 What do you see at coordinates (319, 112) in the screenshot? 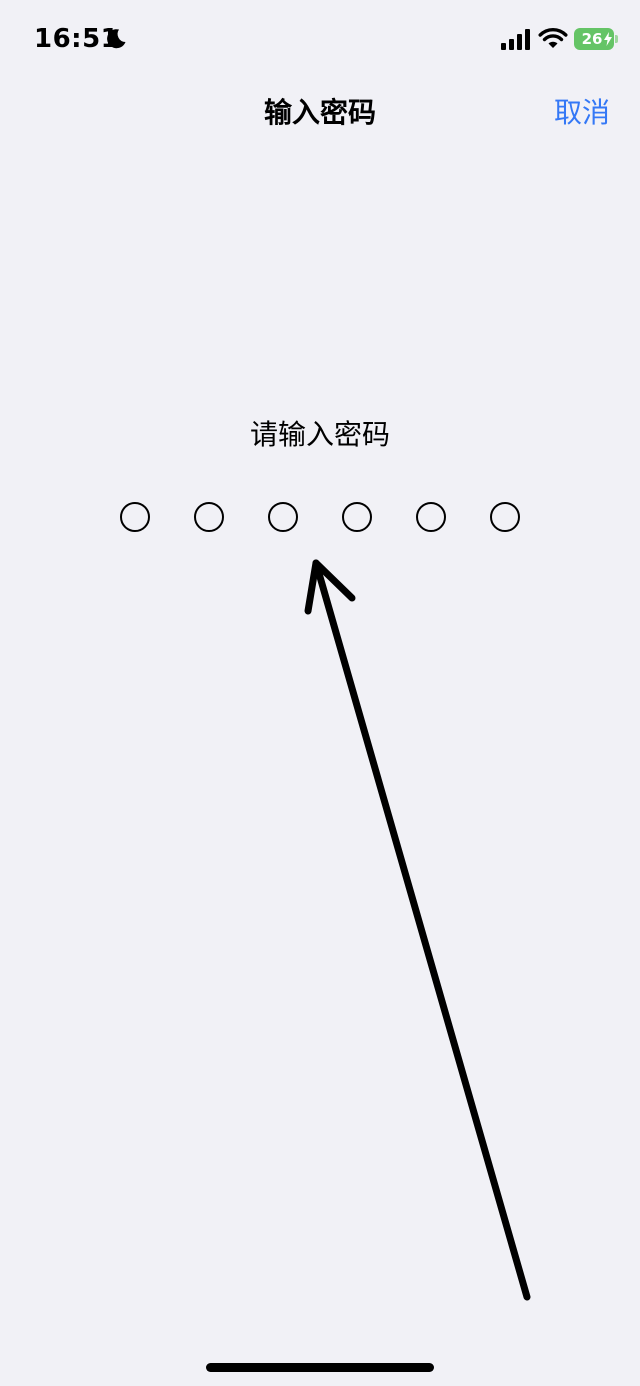
I see `page-title: 输入密码` at bounding box center [319, 112].